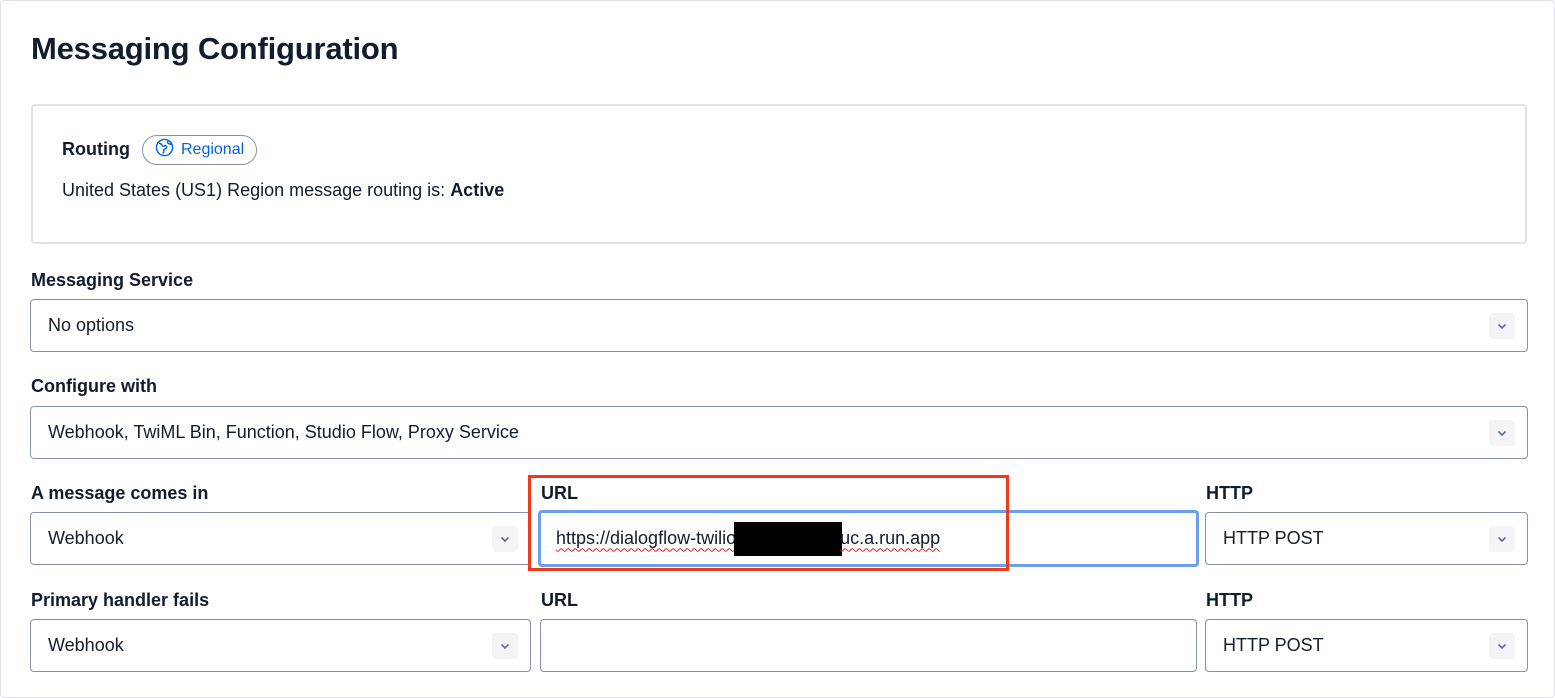  Describe the element at coordinates (1273, 645) in the screenshot. I see `fallback-http-value: HTTP POST` at that location.